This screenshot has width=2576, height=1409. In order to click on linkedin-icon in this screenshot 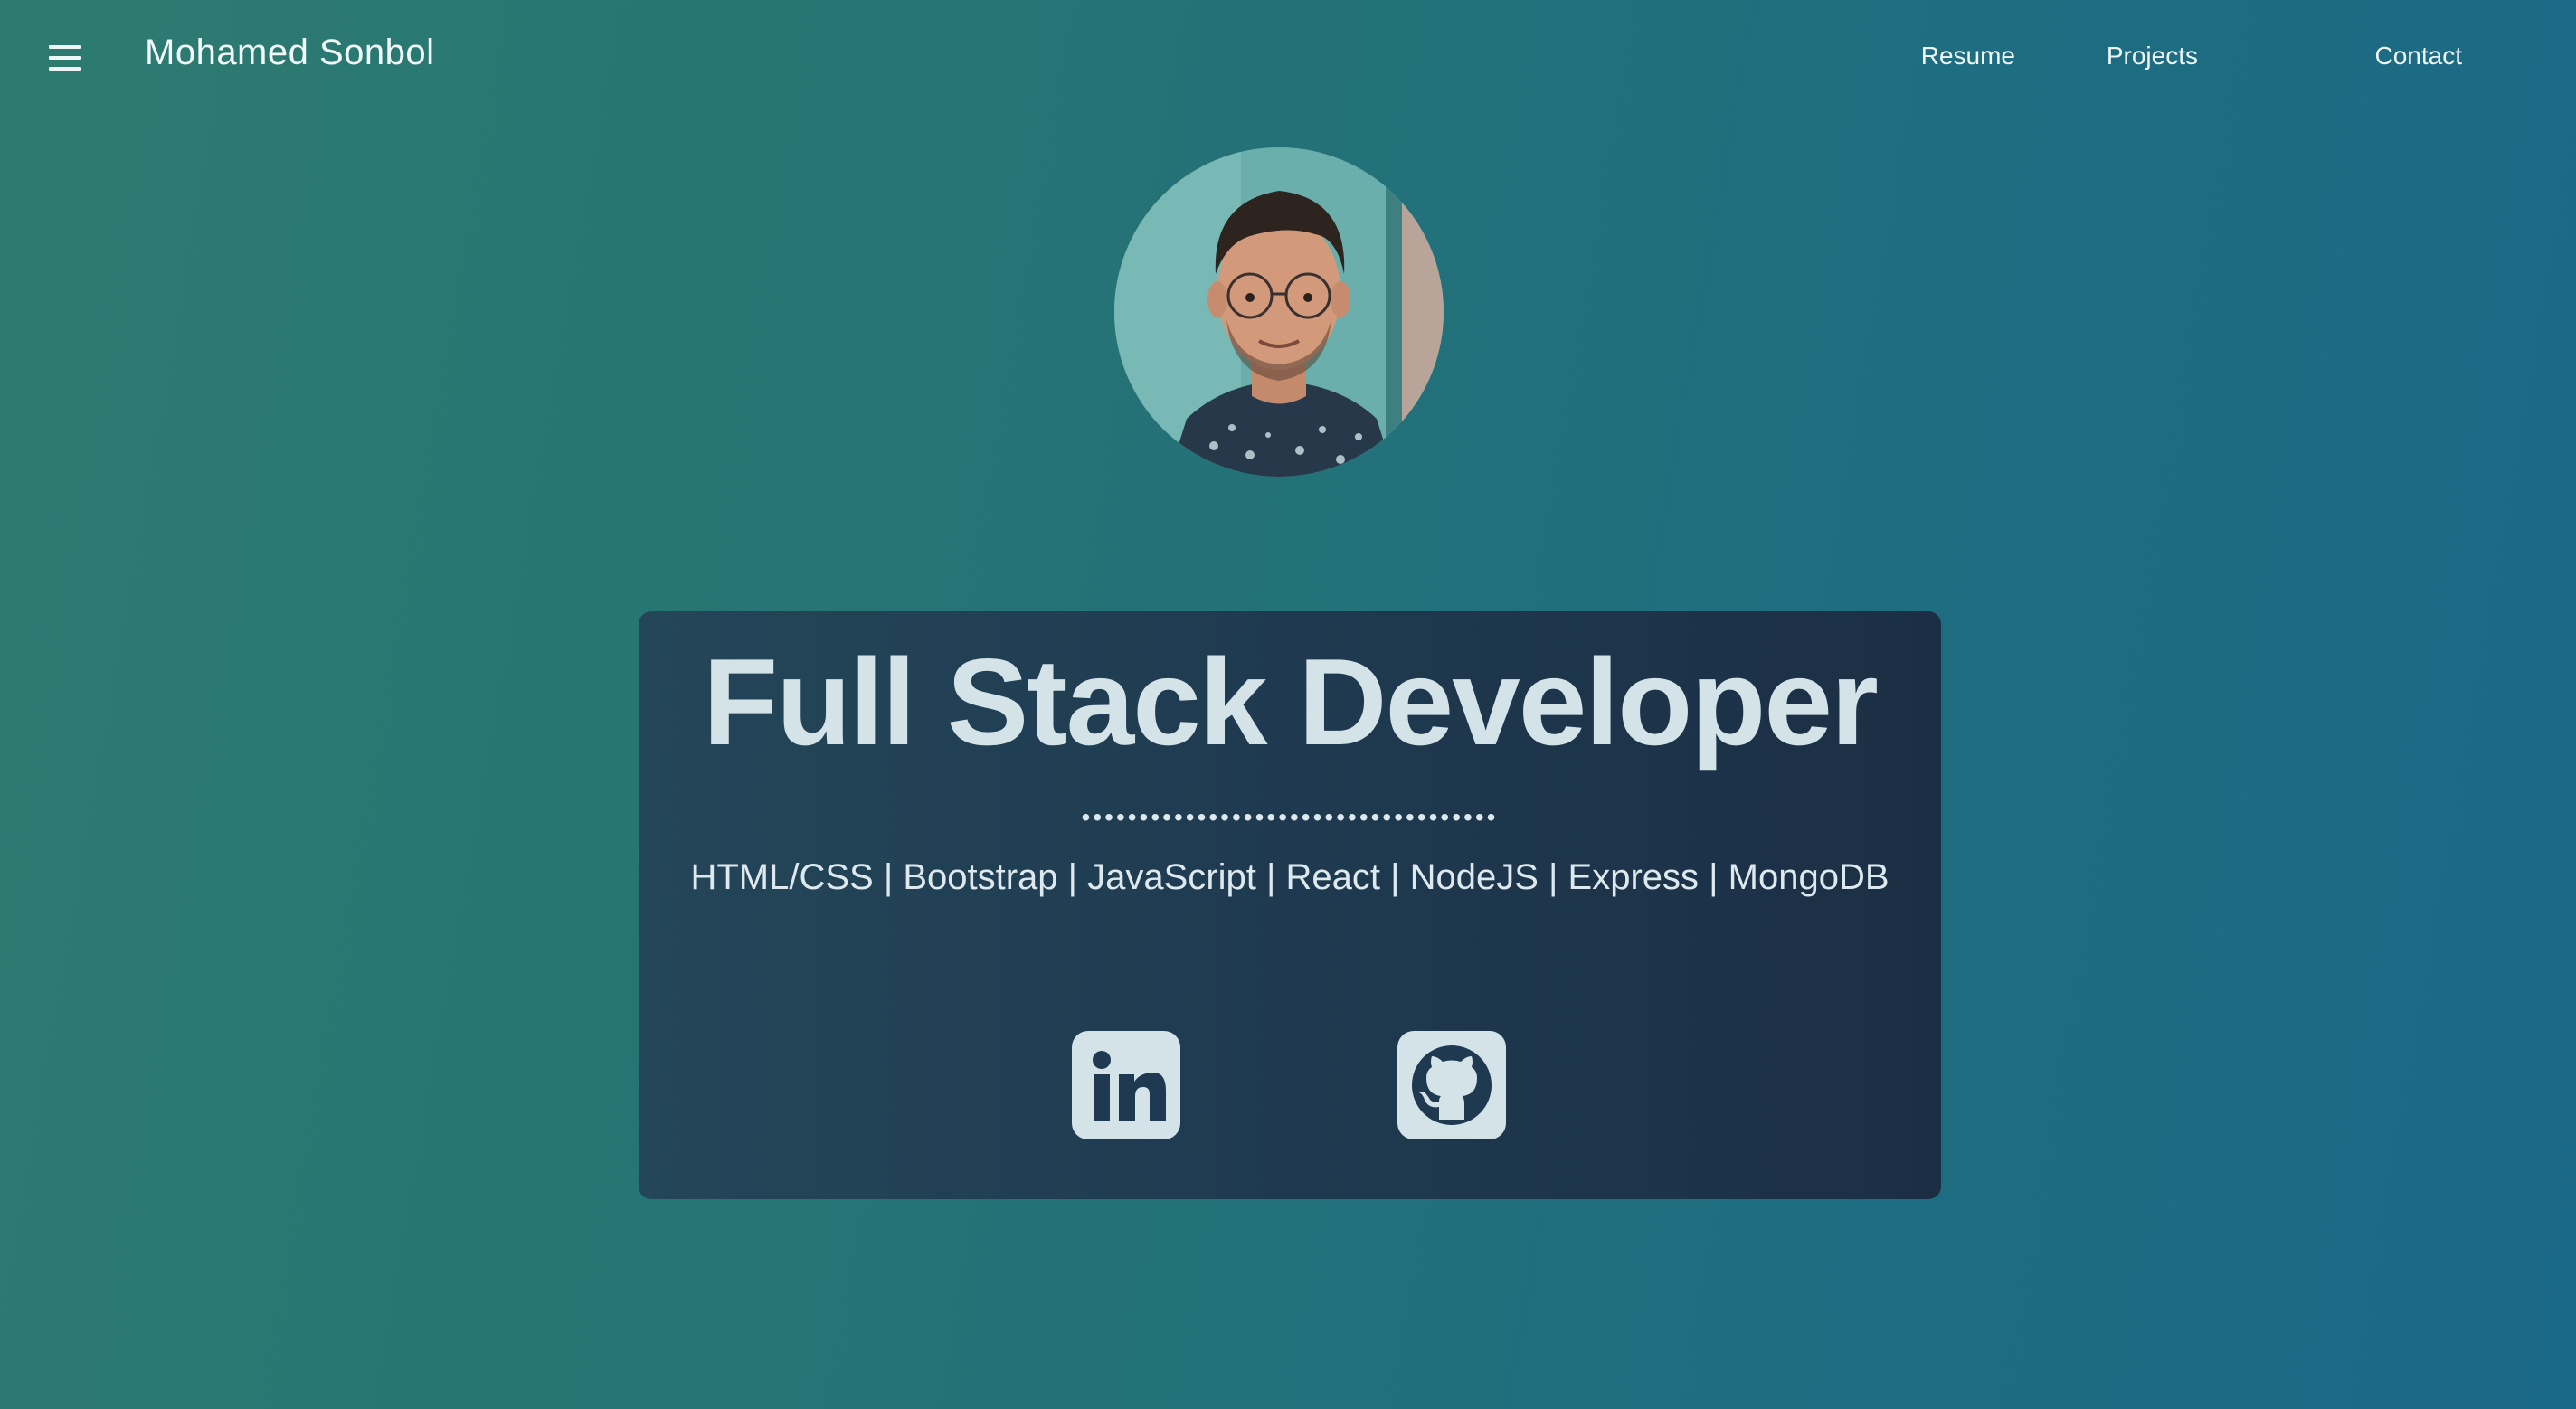, I will do `click(1126, 1085)`.